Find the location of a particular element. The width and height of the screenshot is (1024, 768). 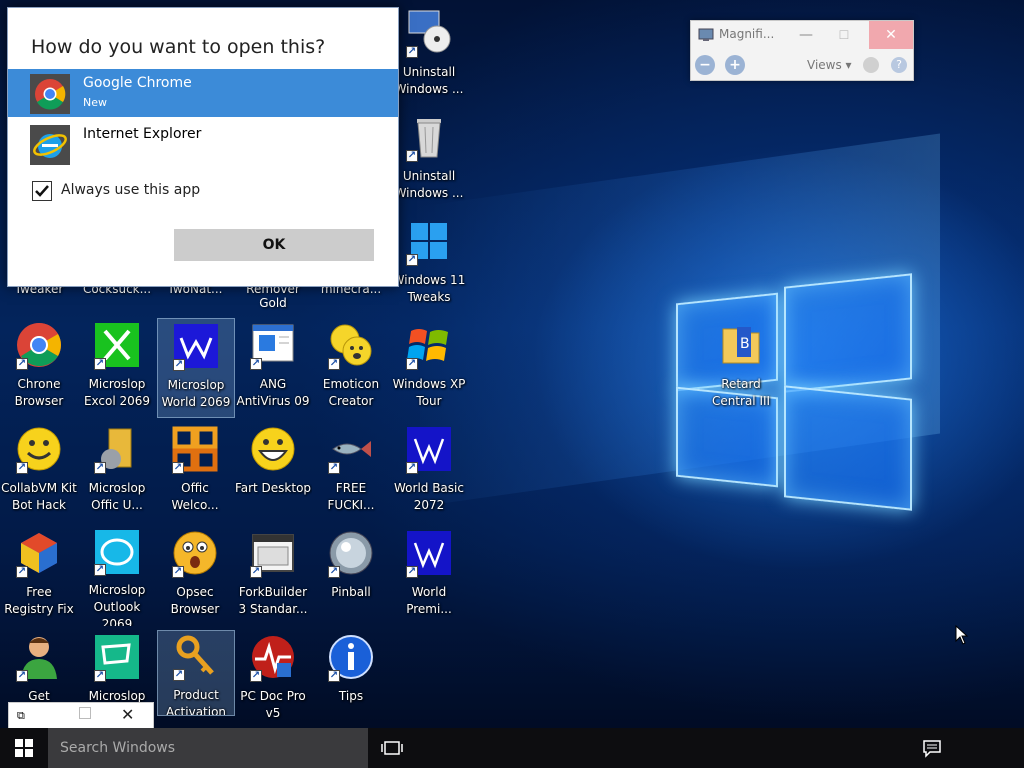

taskbar: Search Windows is located at coordinates (512, 748).